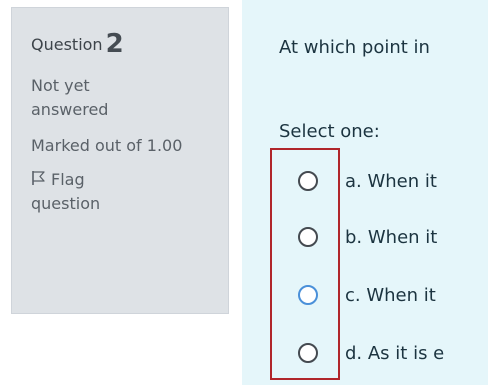 This screenshot has height=385, width=488. What do you see at coordinates (114, 44) in the screenshot?
I see `question-number-value: 2` at bounding box center [114, 44].